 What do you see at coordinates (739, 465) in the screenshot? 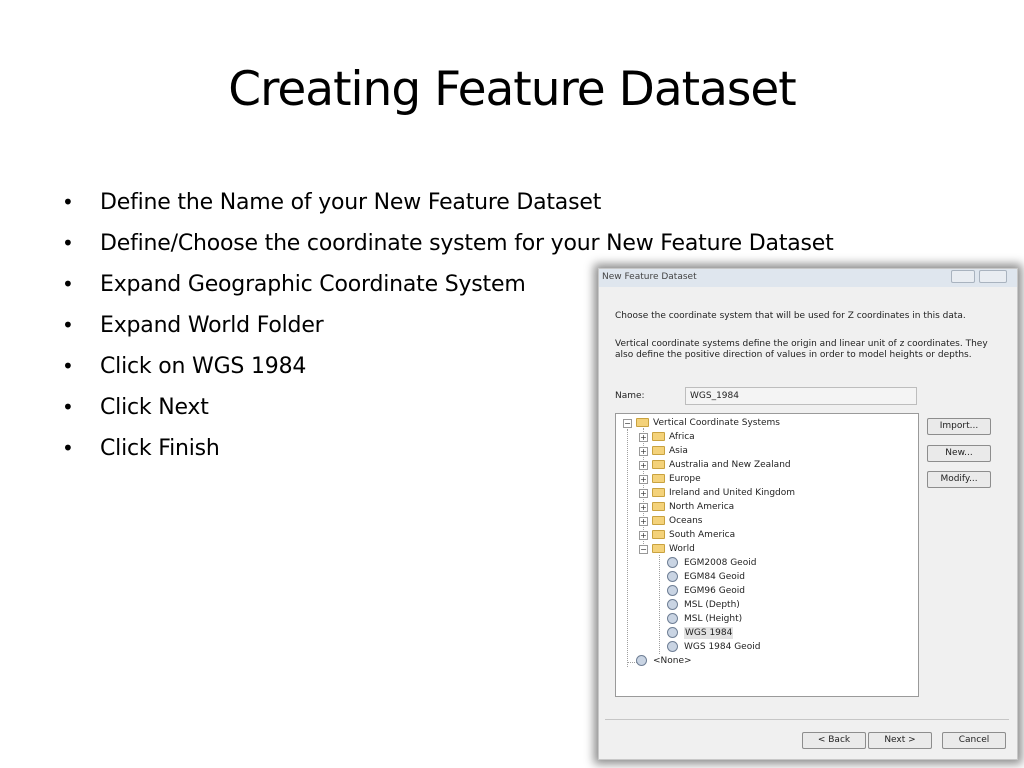
I see `tree-node-australia-and-new-zealand: + Australia and New Zealand` at bounding box center [739, 465].